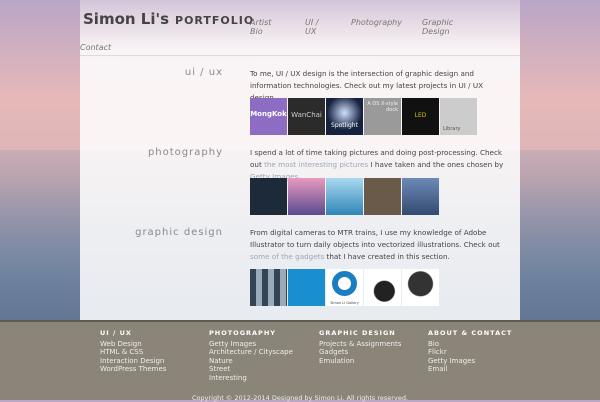  I want to click on footer-heading: GRAPHIC DESIGN, so click(357, 333).